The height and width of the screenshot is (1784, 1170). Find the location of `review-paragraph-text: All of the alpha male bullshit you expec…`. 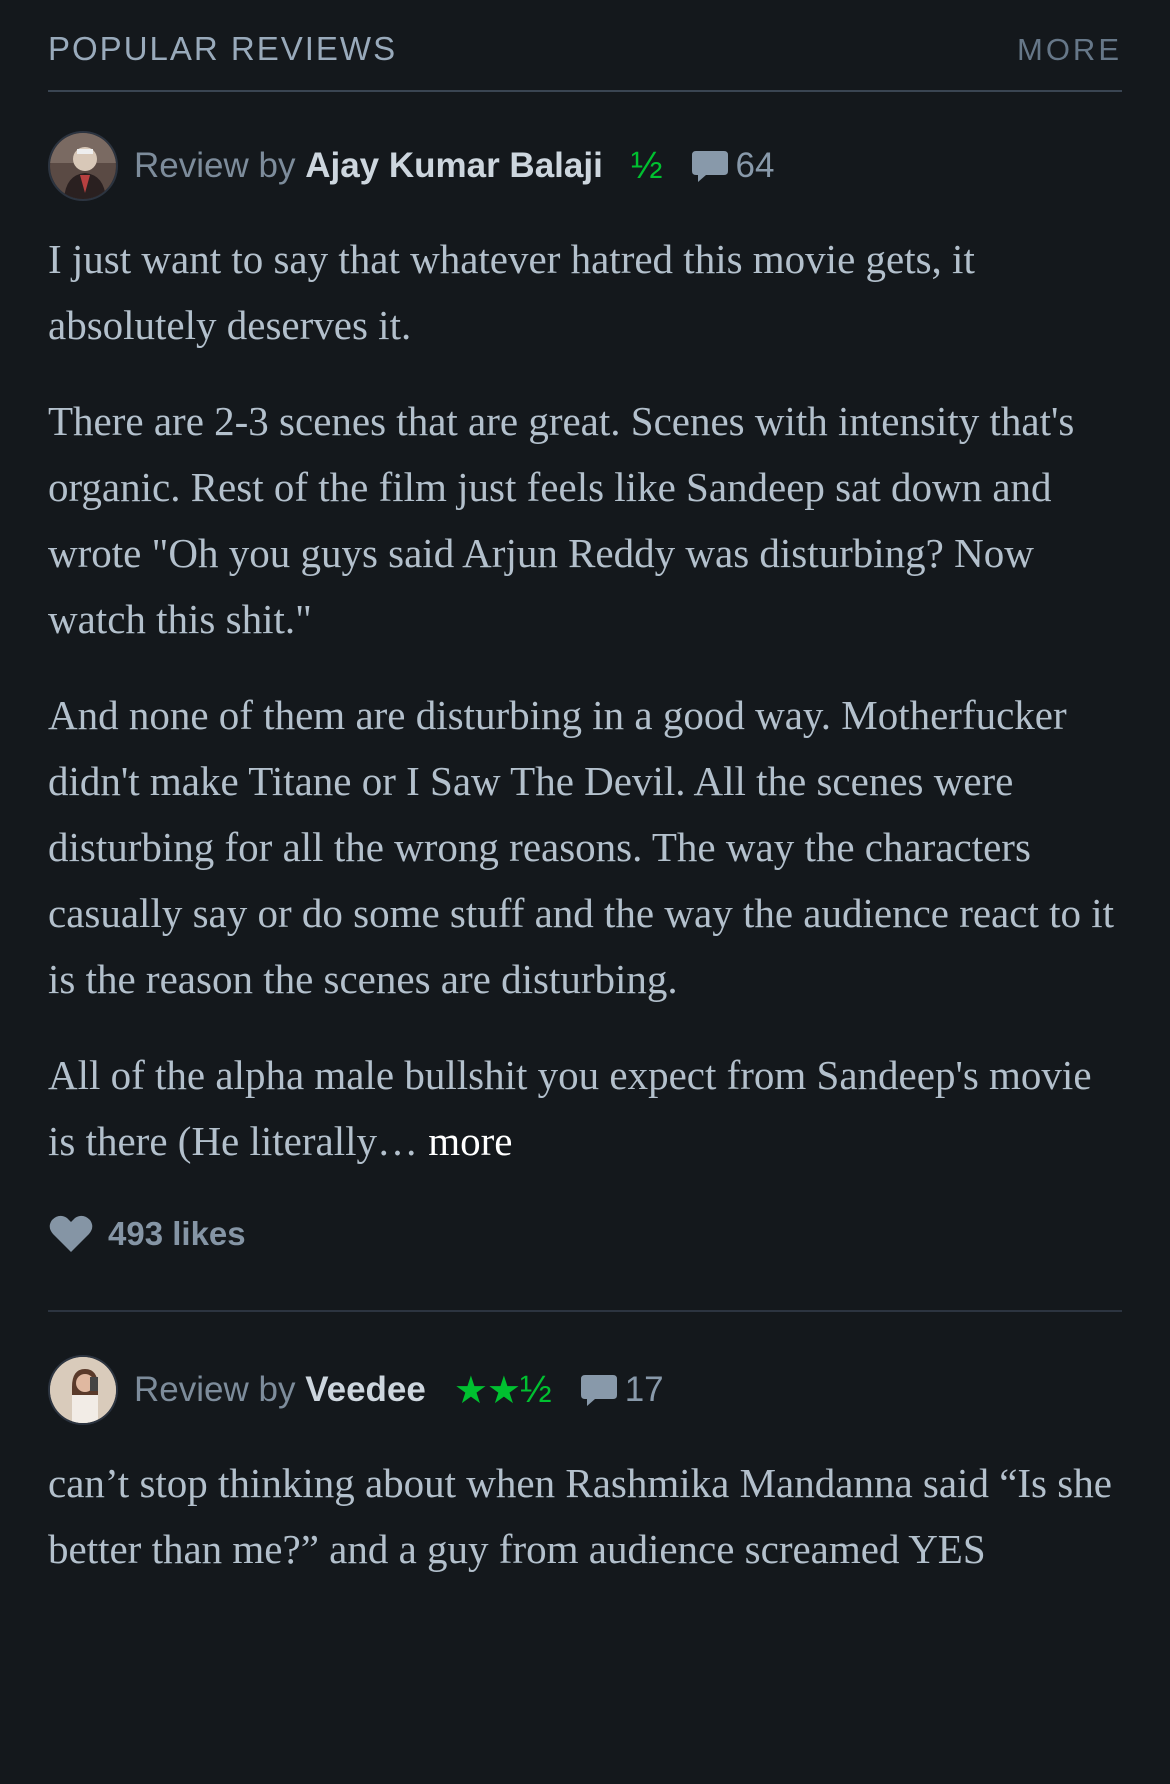

review-paragraph-text: All of the alpha male bullshit you expec… is located at coordinates (570, 1108).